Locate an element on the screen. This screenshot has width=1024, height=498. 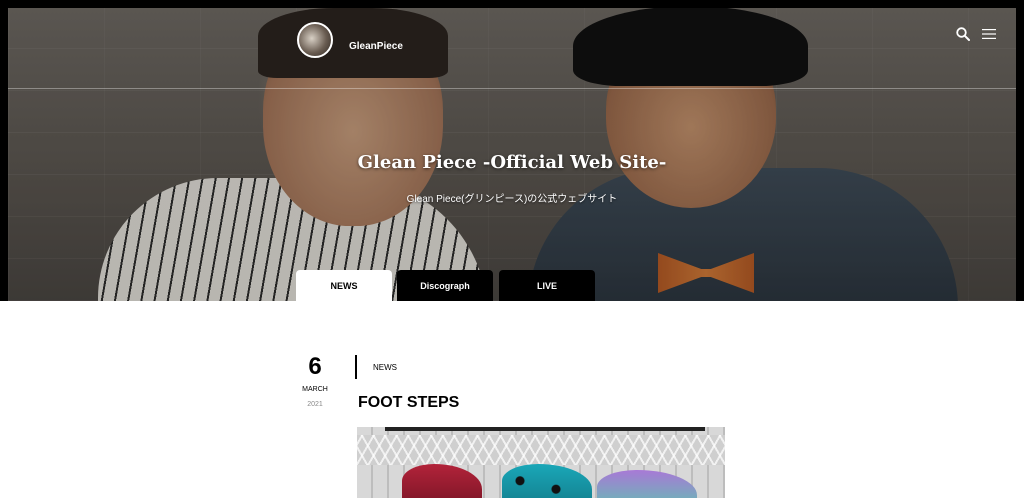
tab-discograph: Discograph is located at coordinates (445, 286).